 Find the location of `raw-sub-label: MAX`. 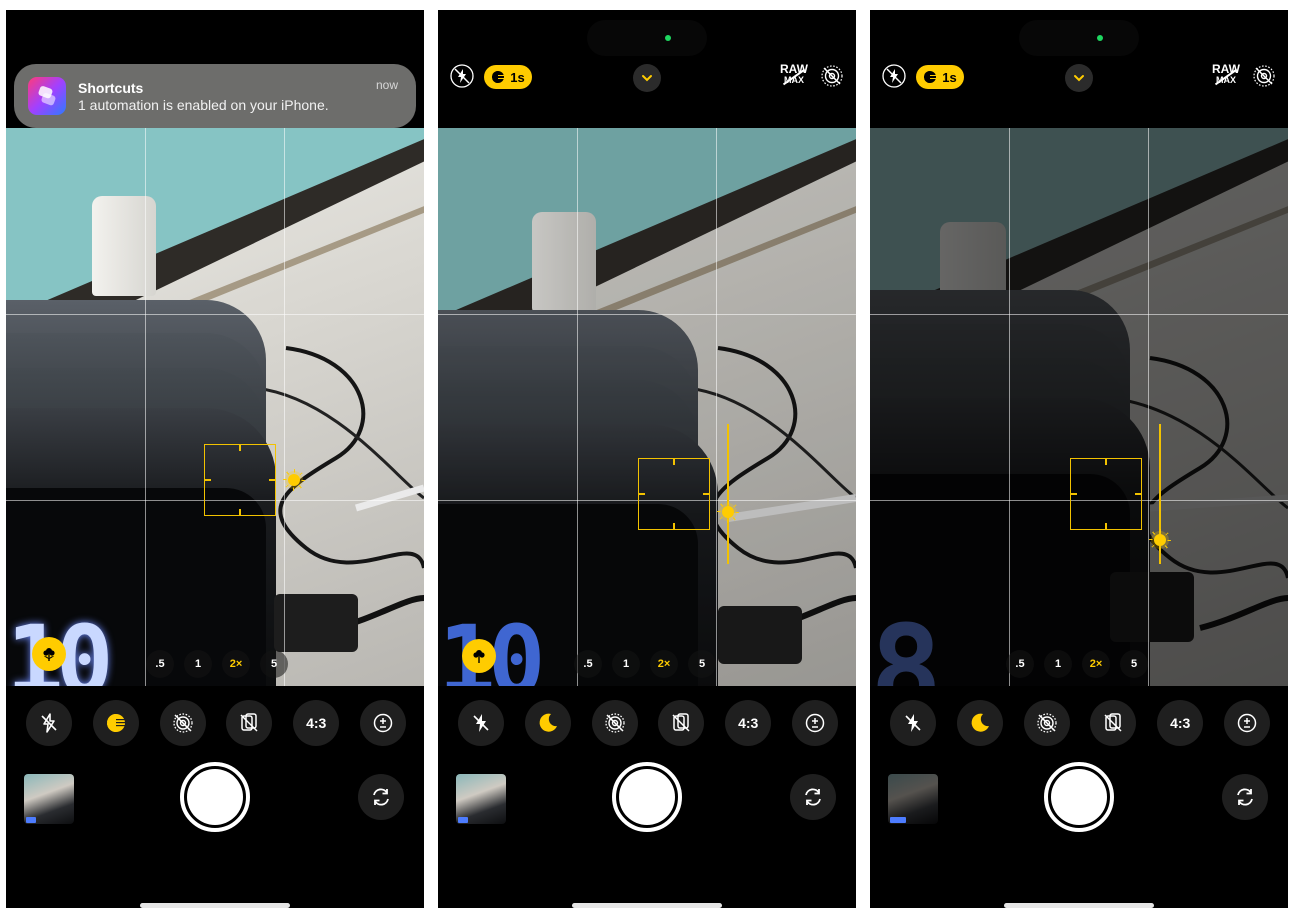

raw-sub-label: MAX is located at coordinates (794, 80).